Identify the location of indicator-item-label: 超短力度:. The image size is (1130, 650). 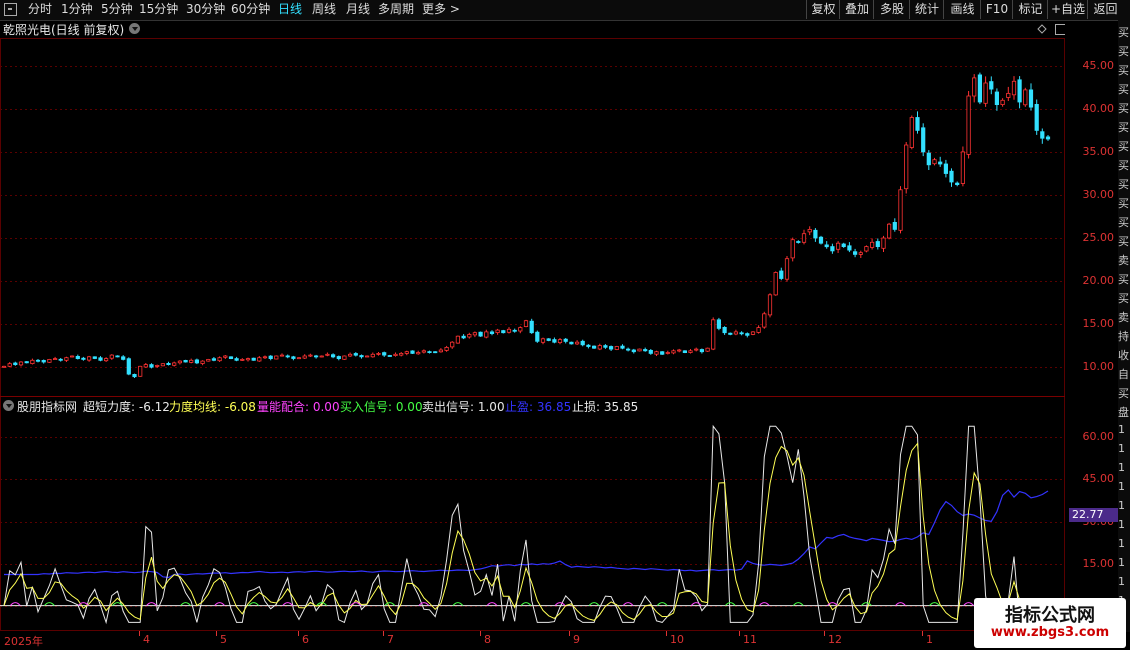
(109, 407).